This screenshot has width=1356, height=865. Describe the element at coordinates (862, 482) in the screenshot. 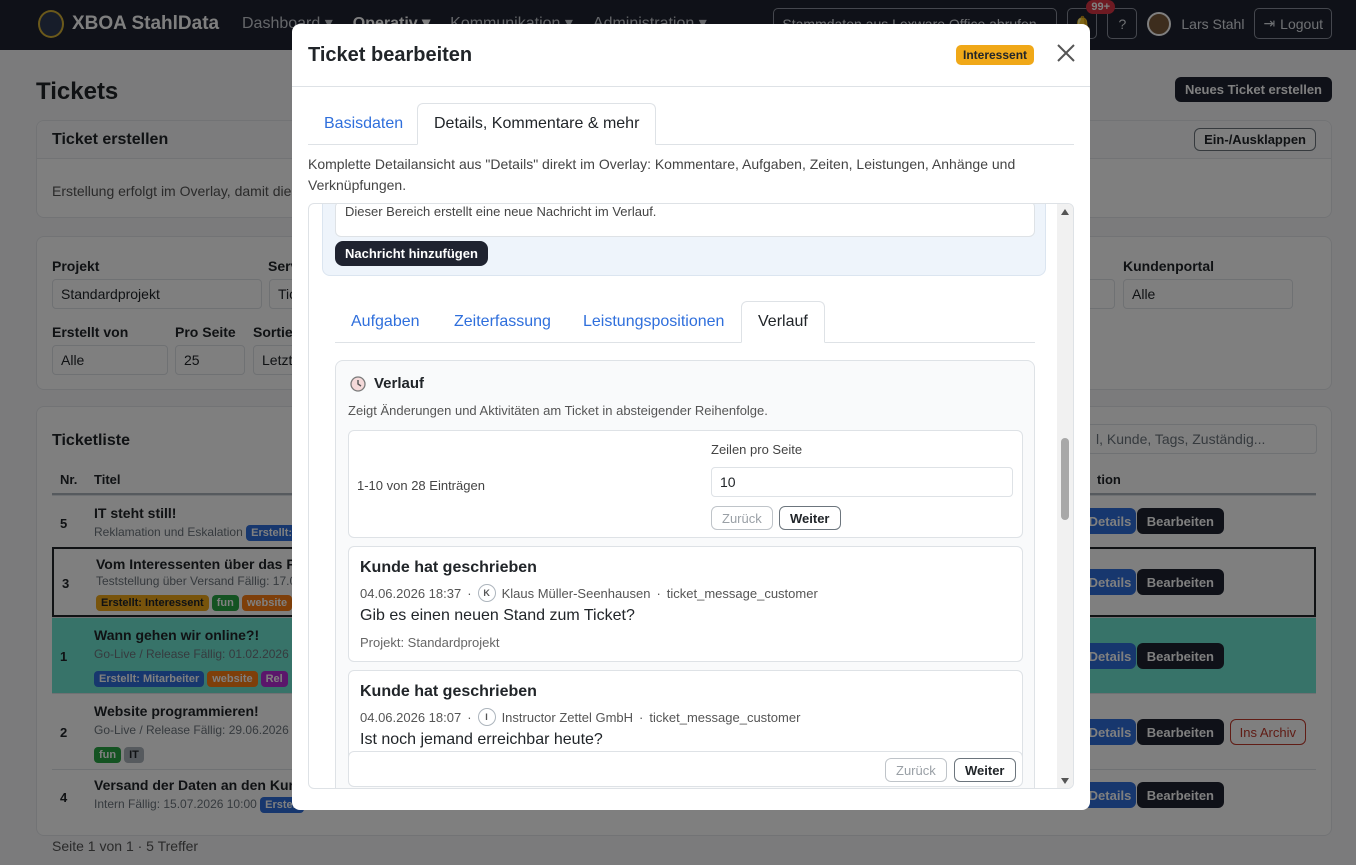

I see `rows-per-page-input: 10` at that location.